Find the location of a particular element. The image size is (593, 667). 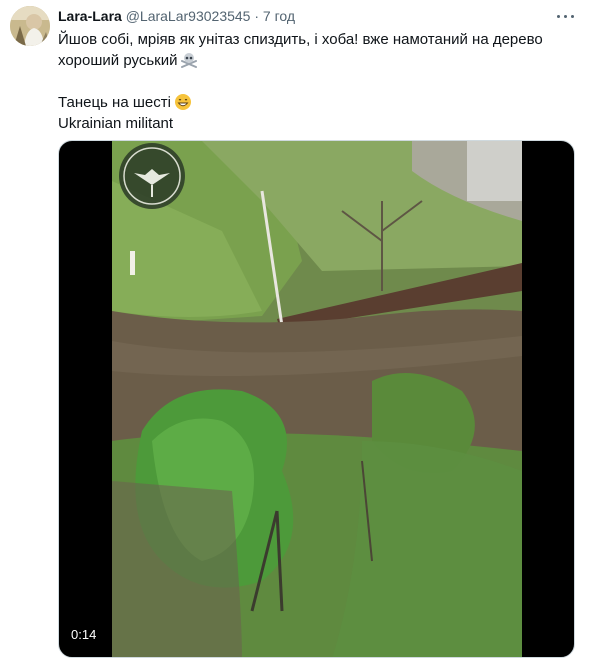

grinning-face-icon is located at coordinates (182, 102).